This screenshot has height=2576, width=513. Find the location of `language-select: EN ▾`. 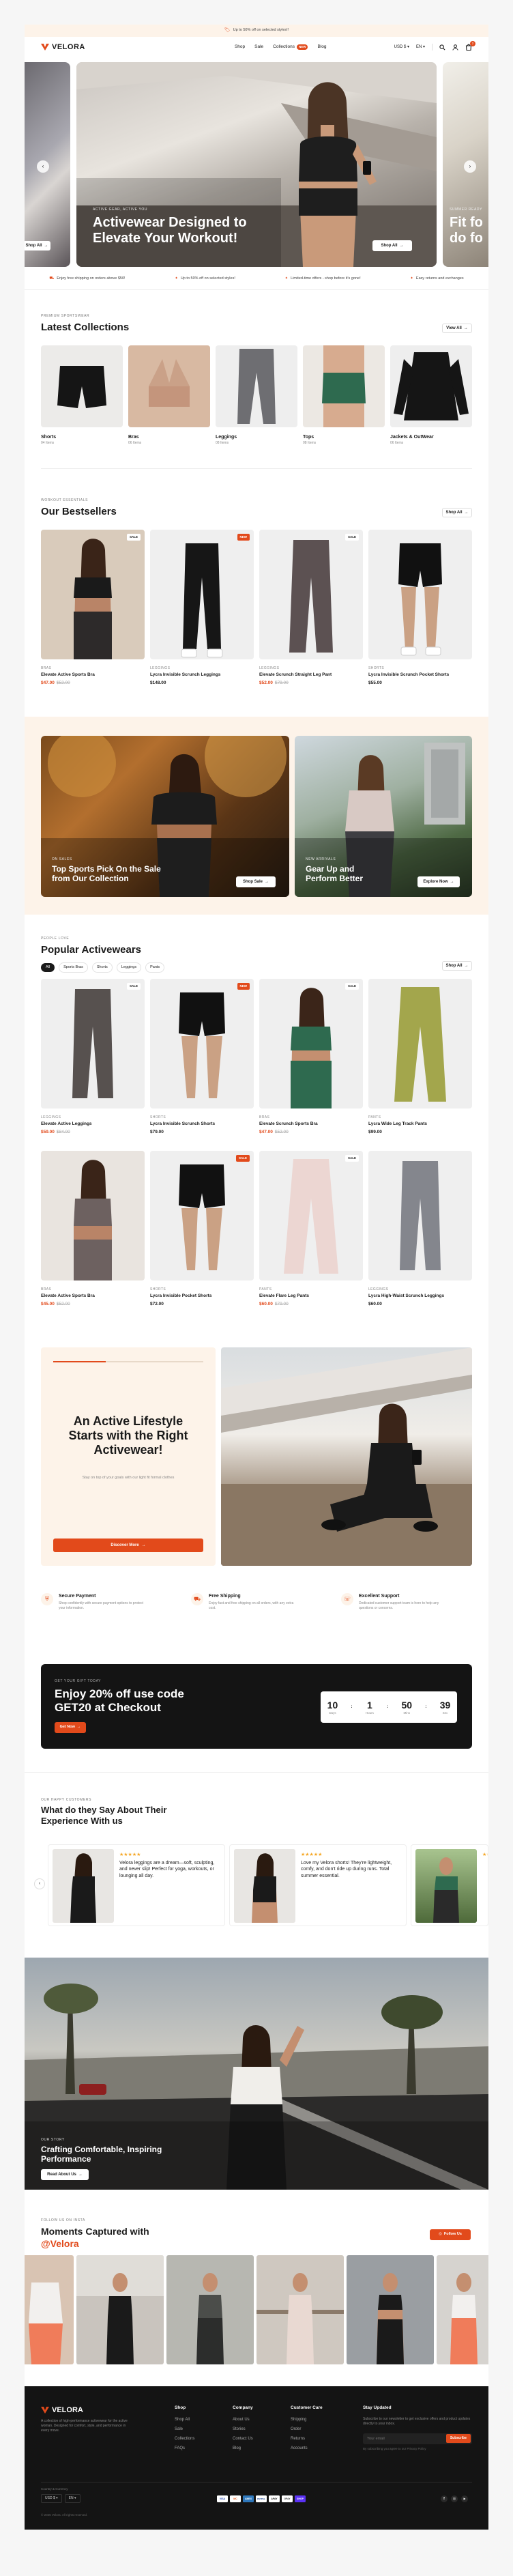

language-select: EN ▾ is located at coordinates (420, 47).